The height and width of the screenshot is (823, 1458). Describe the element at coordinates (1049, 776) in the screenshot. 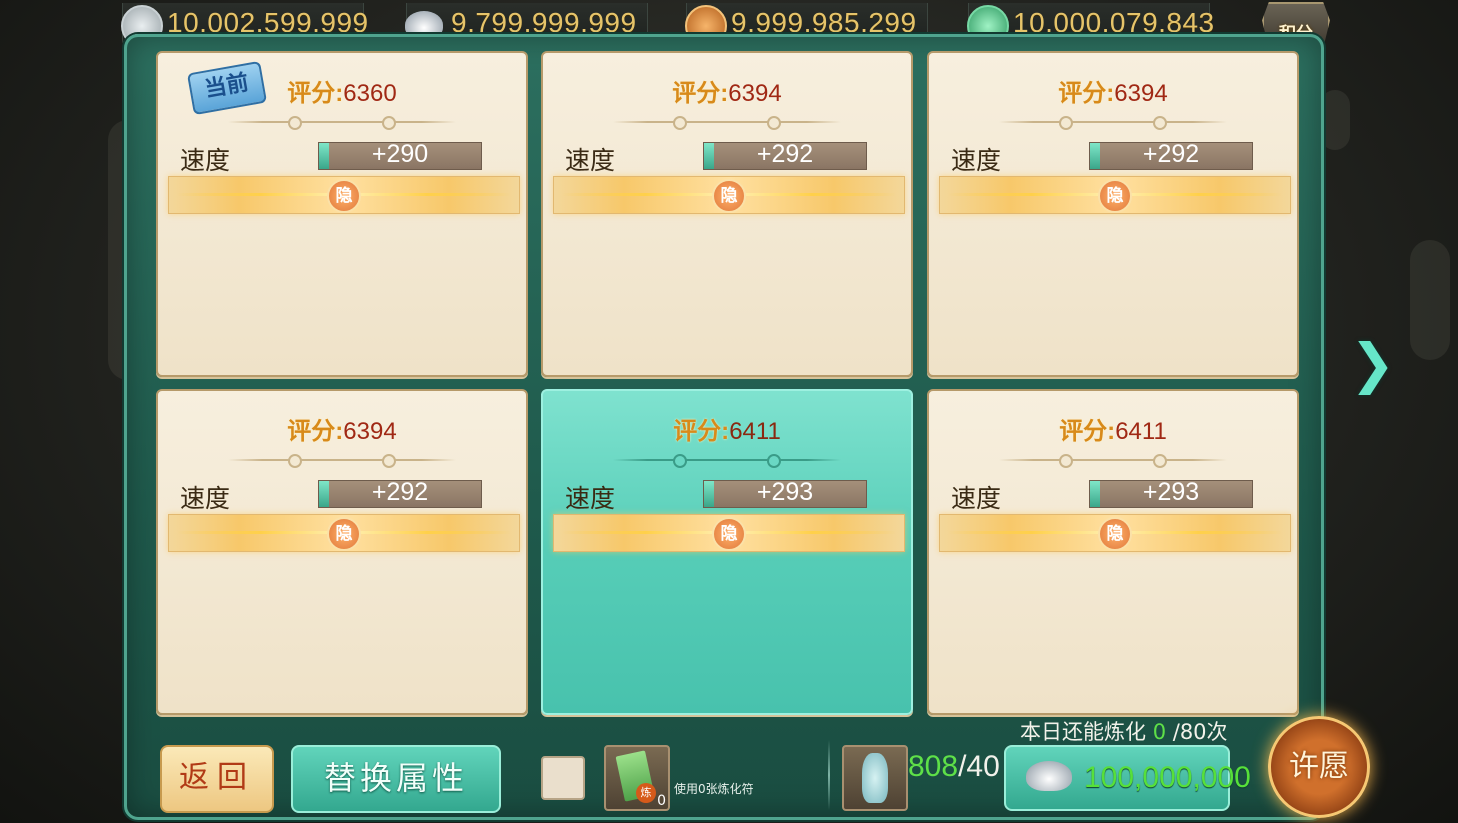

I see `silver-ingot-icon` at that location.